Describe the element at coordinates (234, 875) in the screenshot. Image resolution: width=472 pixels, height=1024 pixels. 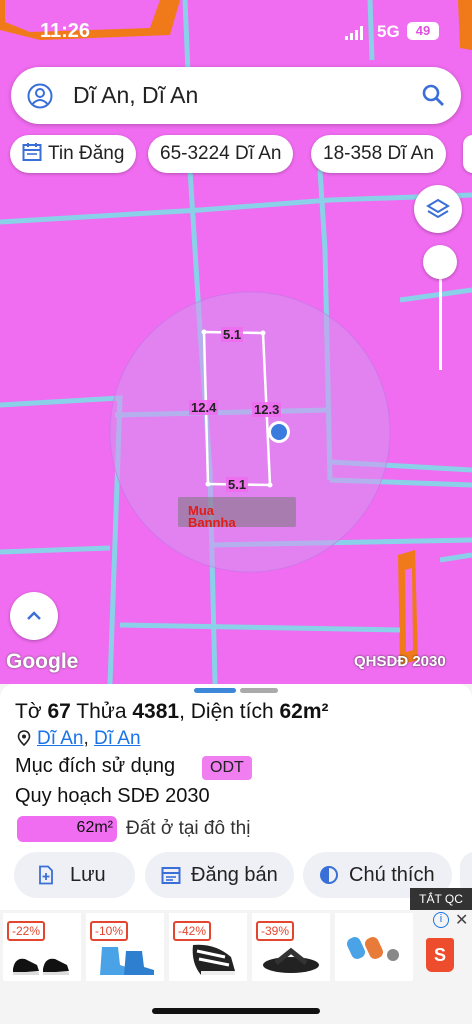
I see `post-for-sale-label: Đăng bán` at that location.